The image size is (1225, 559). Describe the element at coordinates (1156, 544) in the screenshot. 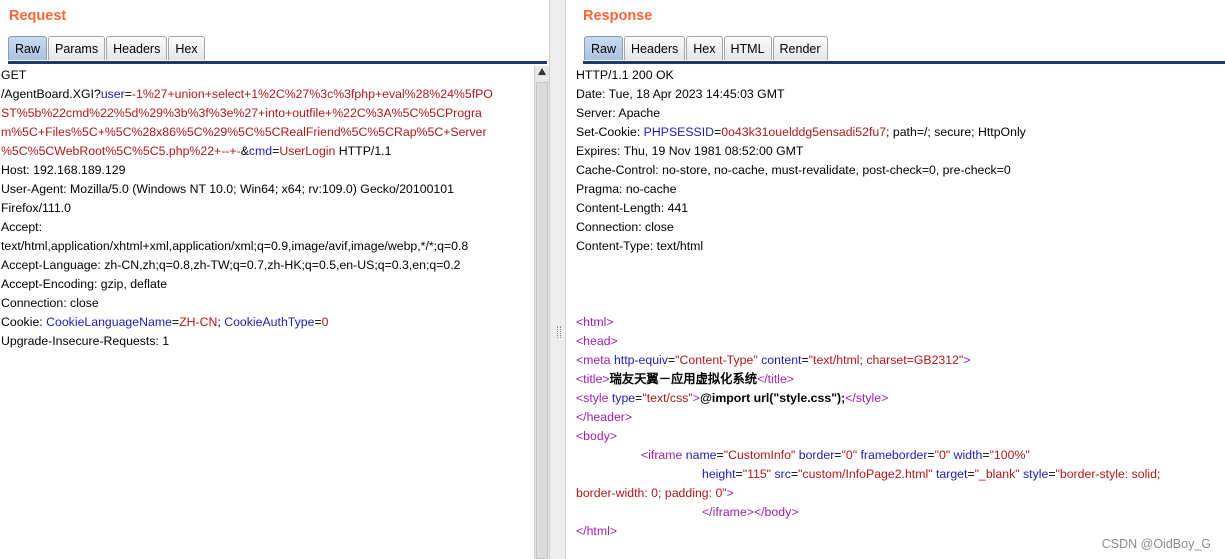

I see `watermark: CSDN @OidBoy_G` at that location.